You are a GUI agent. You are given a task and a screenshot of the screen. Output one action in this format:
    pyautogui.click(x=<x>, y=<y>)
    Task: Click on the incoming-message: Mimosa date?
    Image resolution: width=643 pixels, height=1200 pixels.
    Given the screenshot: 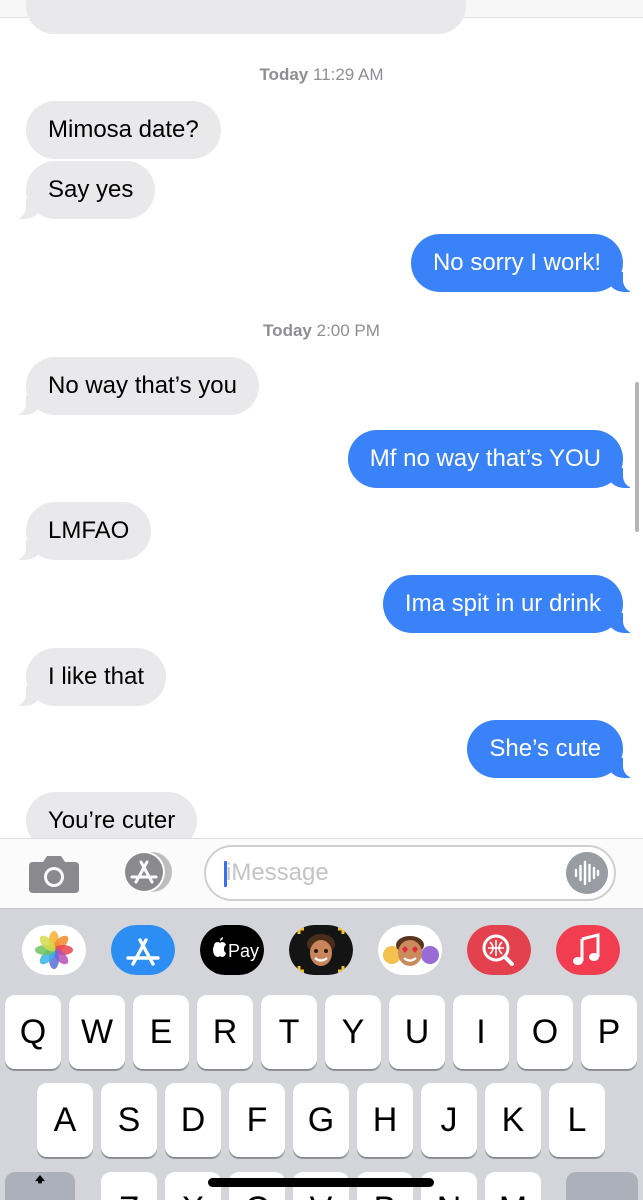 What is the action you would take?
    pyautogui.click(x=123, y=130)
    